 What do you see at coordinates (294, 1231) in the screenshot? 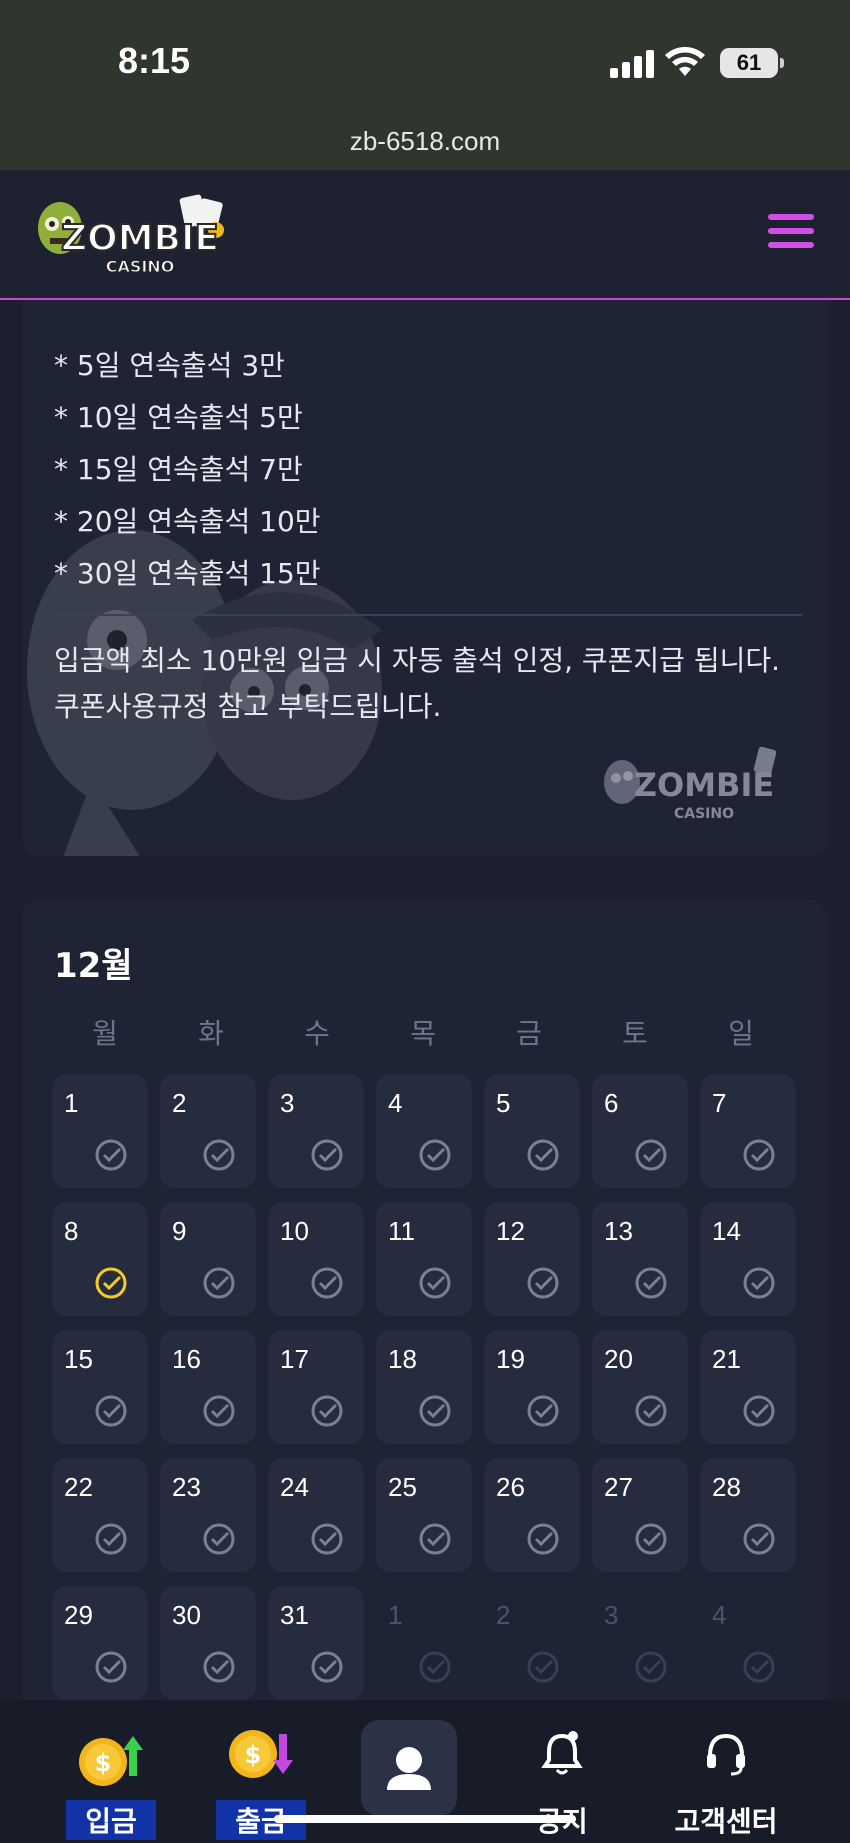
I see `calendar-day-number: 10` at bounding box center [294, 1231].